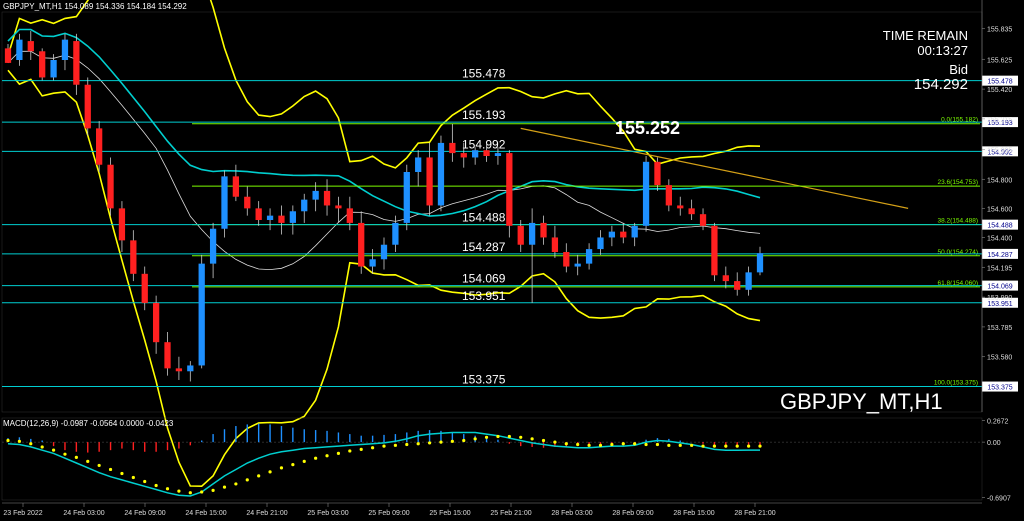 The image size is (1024, 521). What do you see at coordinates (999, 238) in the screenshot?
I see `price-tick-label: 154.400` at bounding box center [999, 238].